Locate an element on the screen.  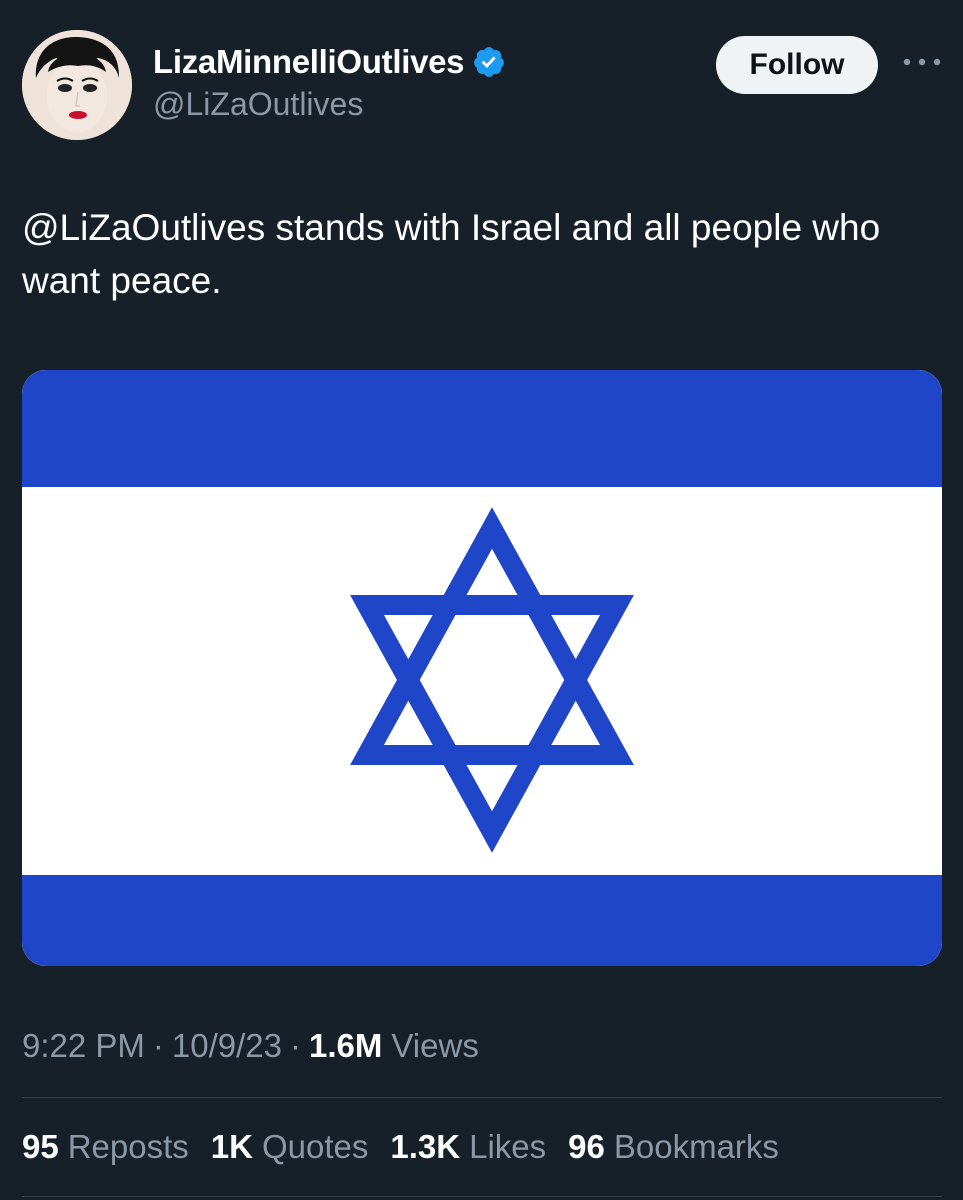
reposts-stat: 95 Reposts is located at coordinates (105, 1147).